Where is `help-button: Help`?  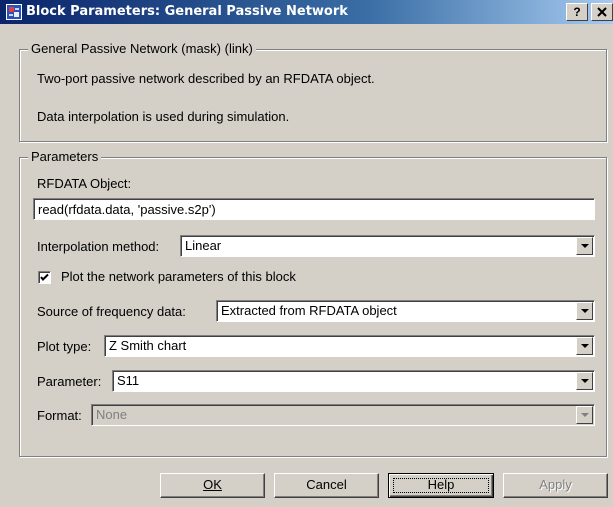 help-button: Help is located at coordinates (441, 485).